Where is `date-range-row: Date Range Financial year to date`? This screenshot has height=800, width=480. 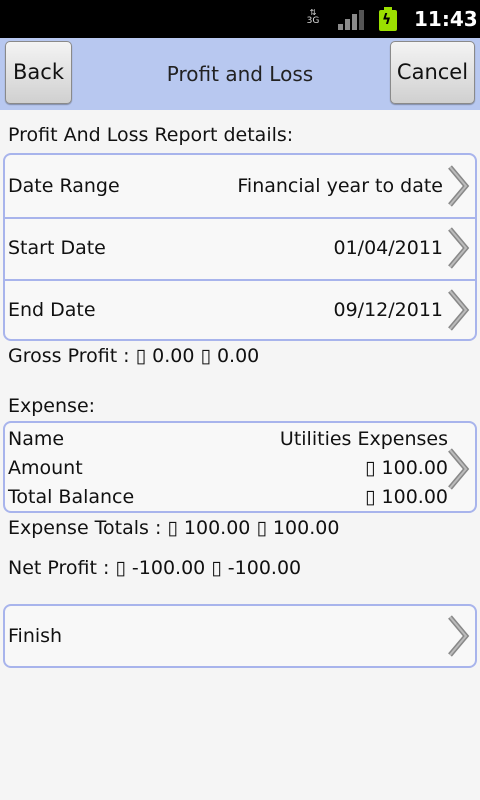
date-range-row: Date Range Financial year to date is located at coordinates (240, 186).